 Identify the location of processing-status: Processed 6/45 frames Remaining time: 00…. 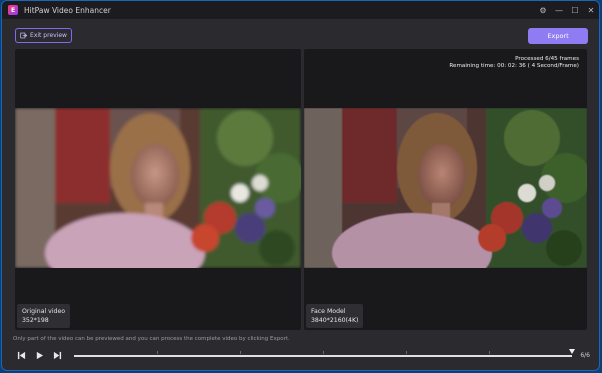
(514, 63).